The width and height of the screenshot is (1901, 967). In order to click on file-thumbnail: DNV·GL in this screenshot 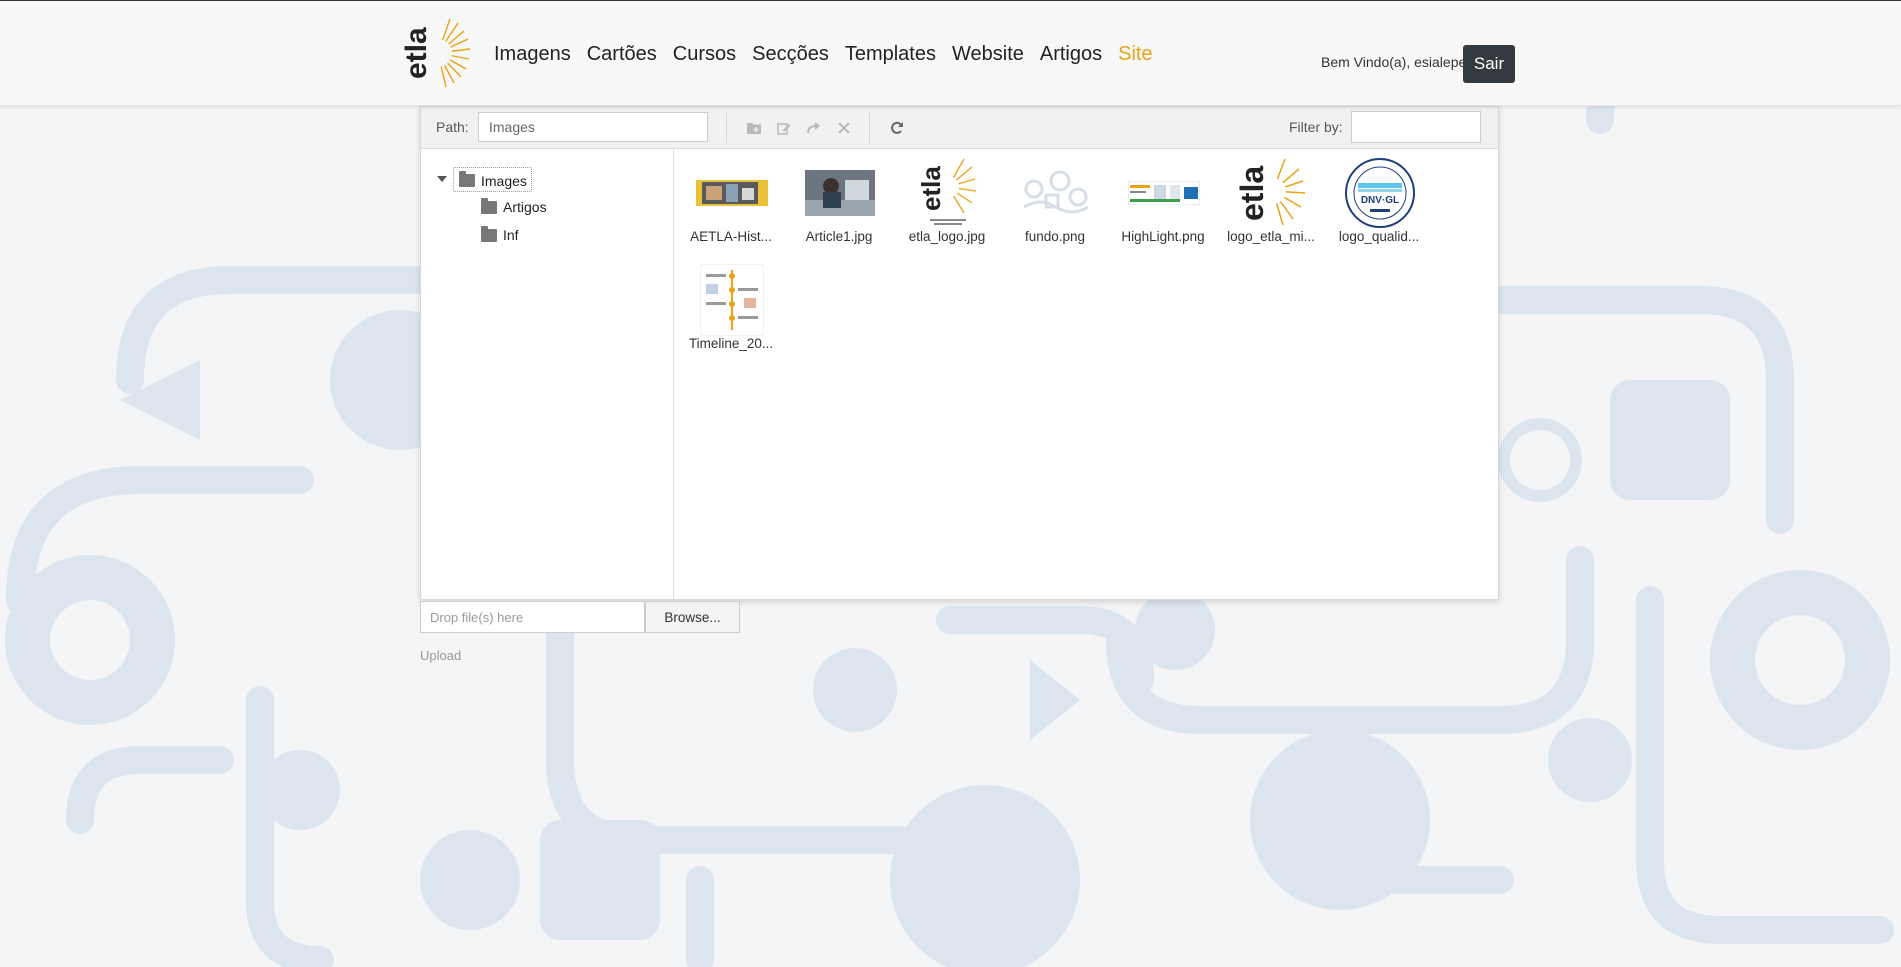, I will do `click(1380, 193)`.